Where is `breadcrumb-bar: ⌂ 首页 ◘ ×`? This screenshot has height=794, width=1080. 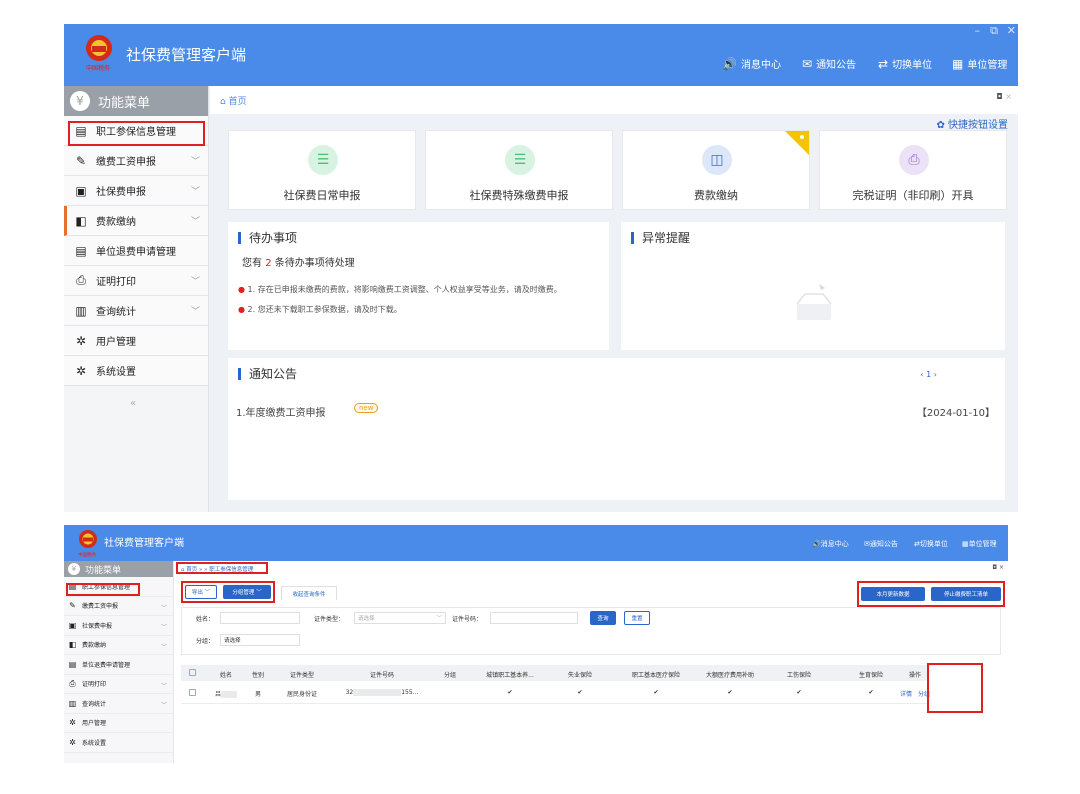 breadcrumb-bar: ⌂ 首页 ◘ × is located at coordinates (614, 100).